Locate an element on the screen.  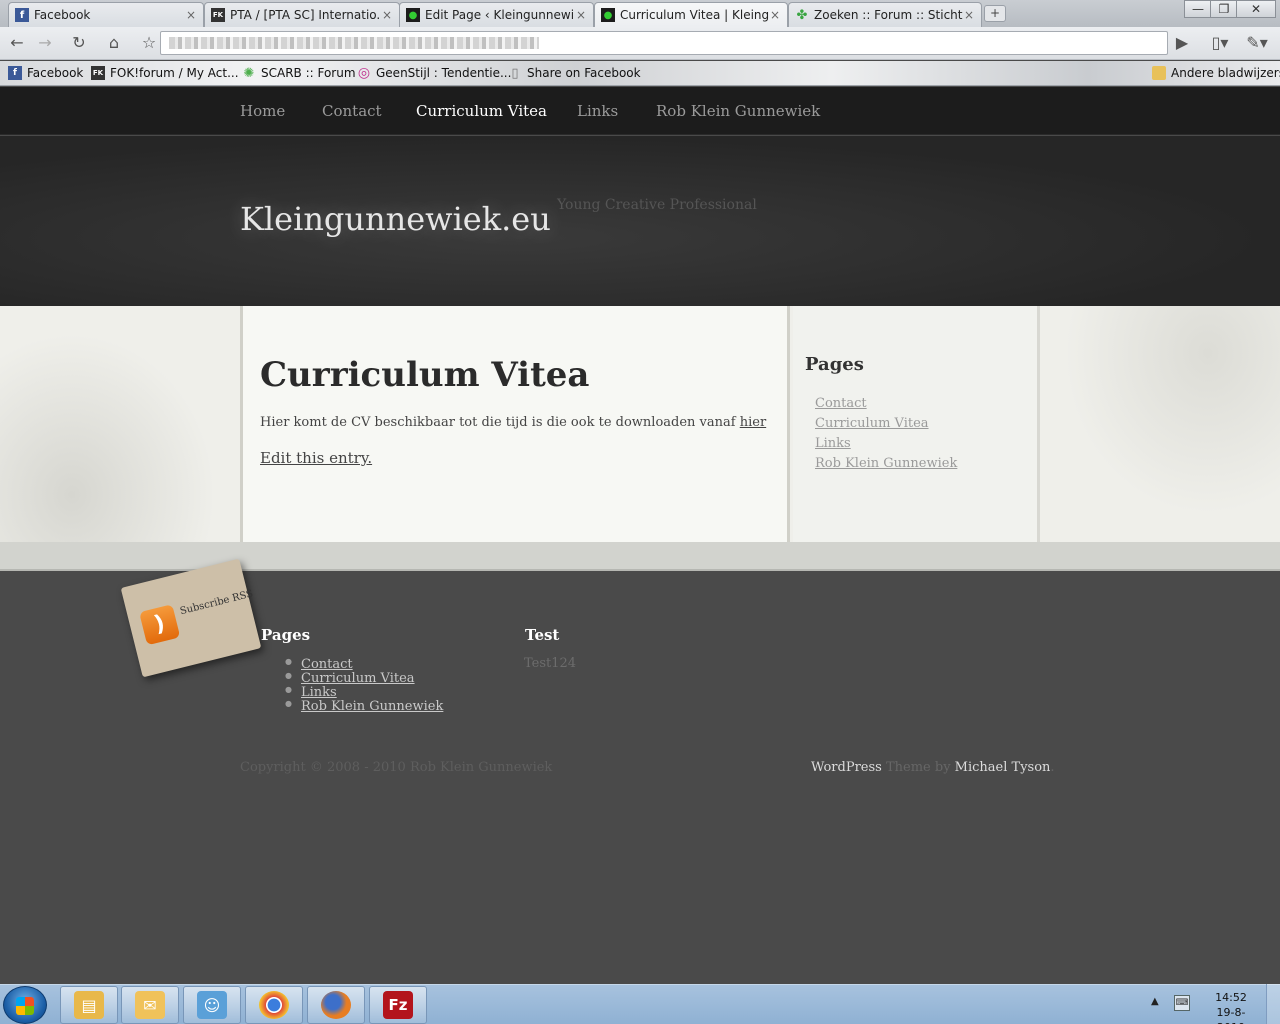
taskbar-filezilla: Fz is located at coordinates (398, 1005).